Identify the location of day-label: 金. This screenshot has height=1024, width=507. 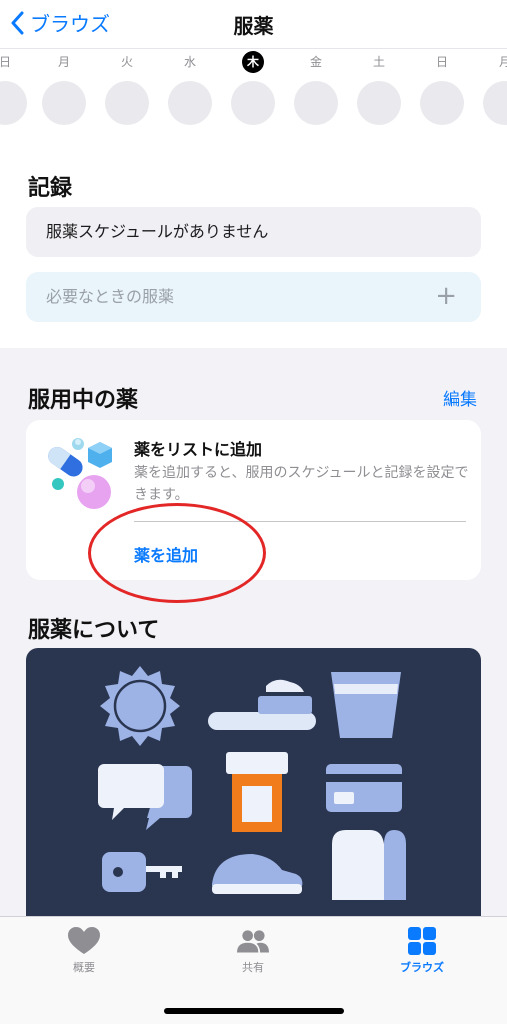
(315, 62).